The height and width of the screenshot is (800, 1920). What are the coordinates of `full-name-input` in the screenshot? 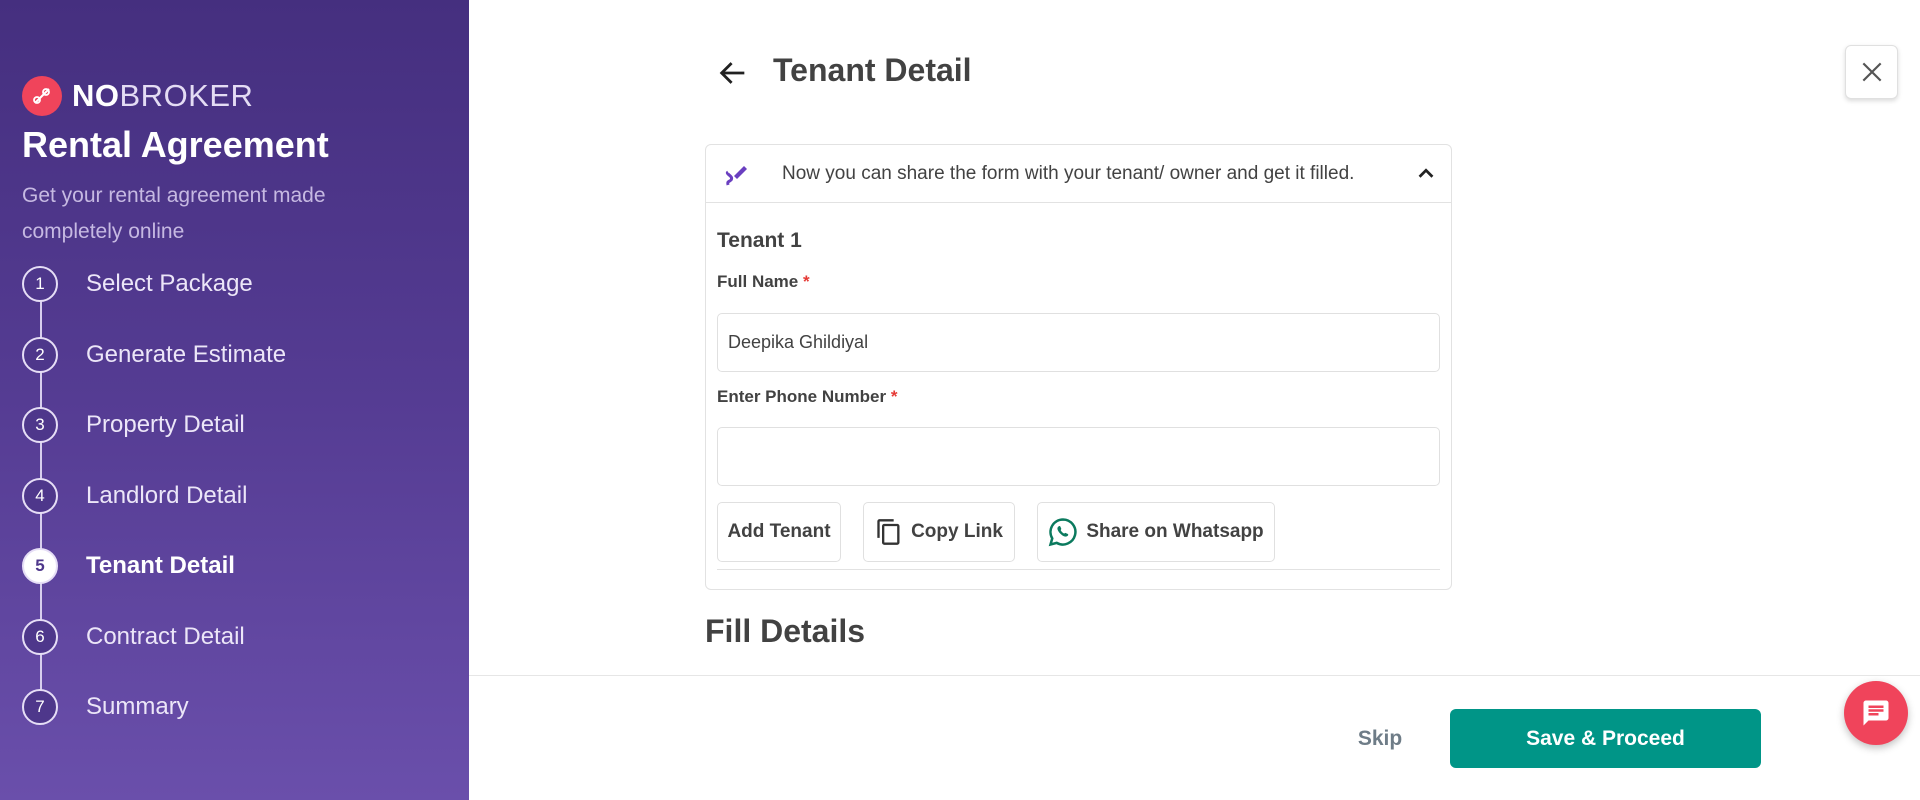 It's located at (1078, 342).